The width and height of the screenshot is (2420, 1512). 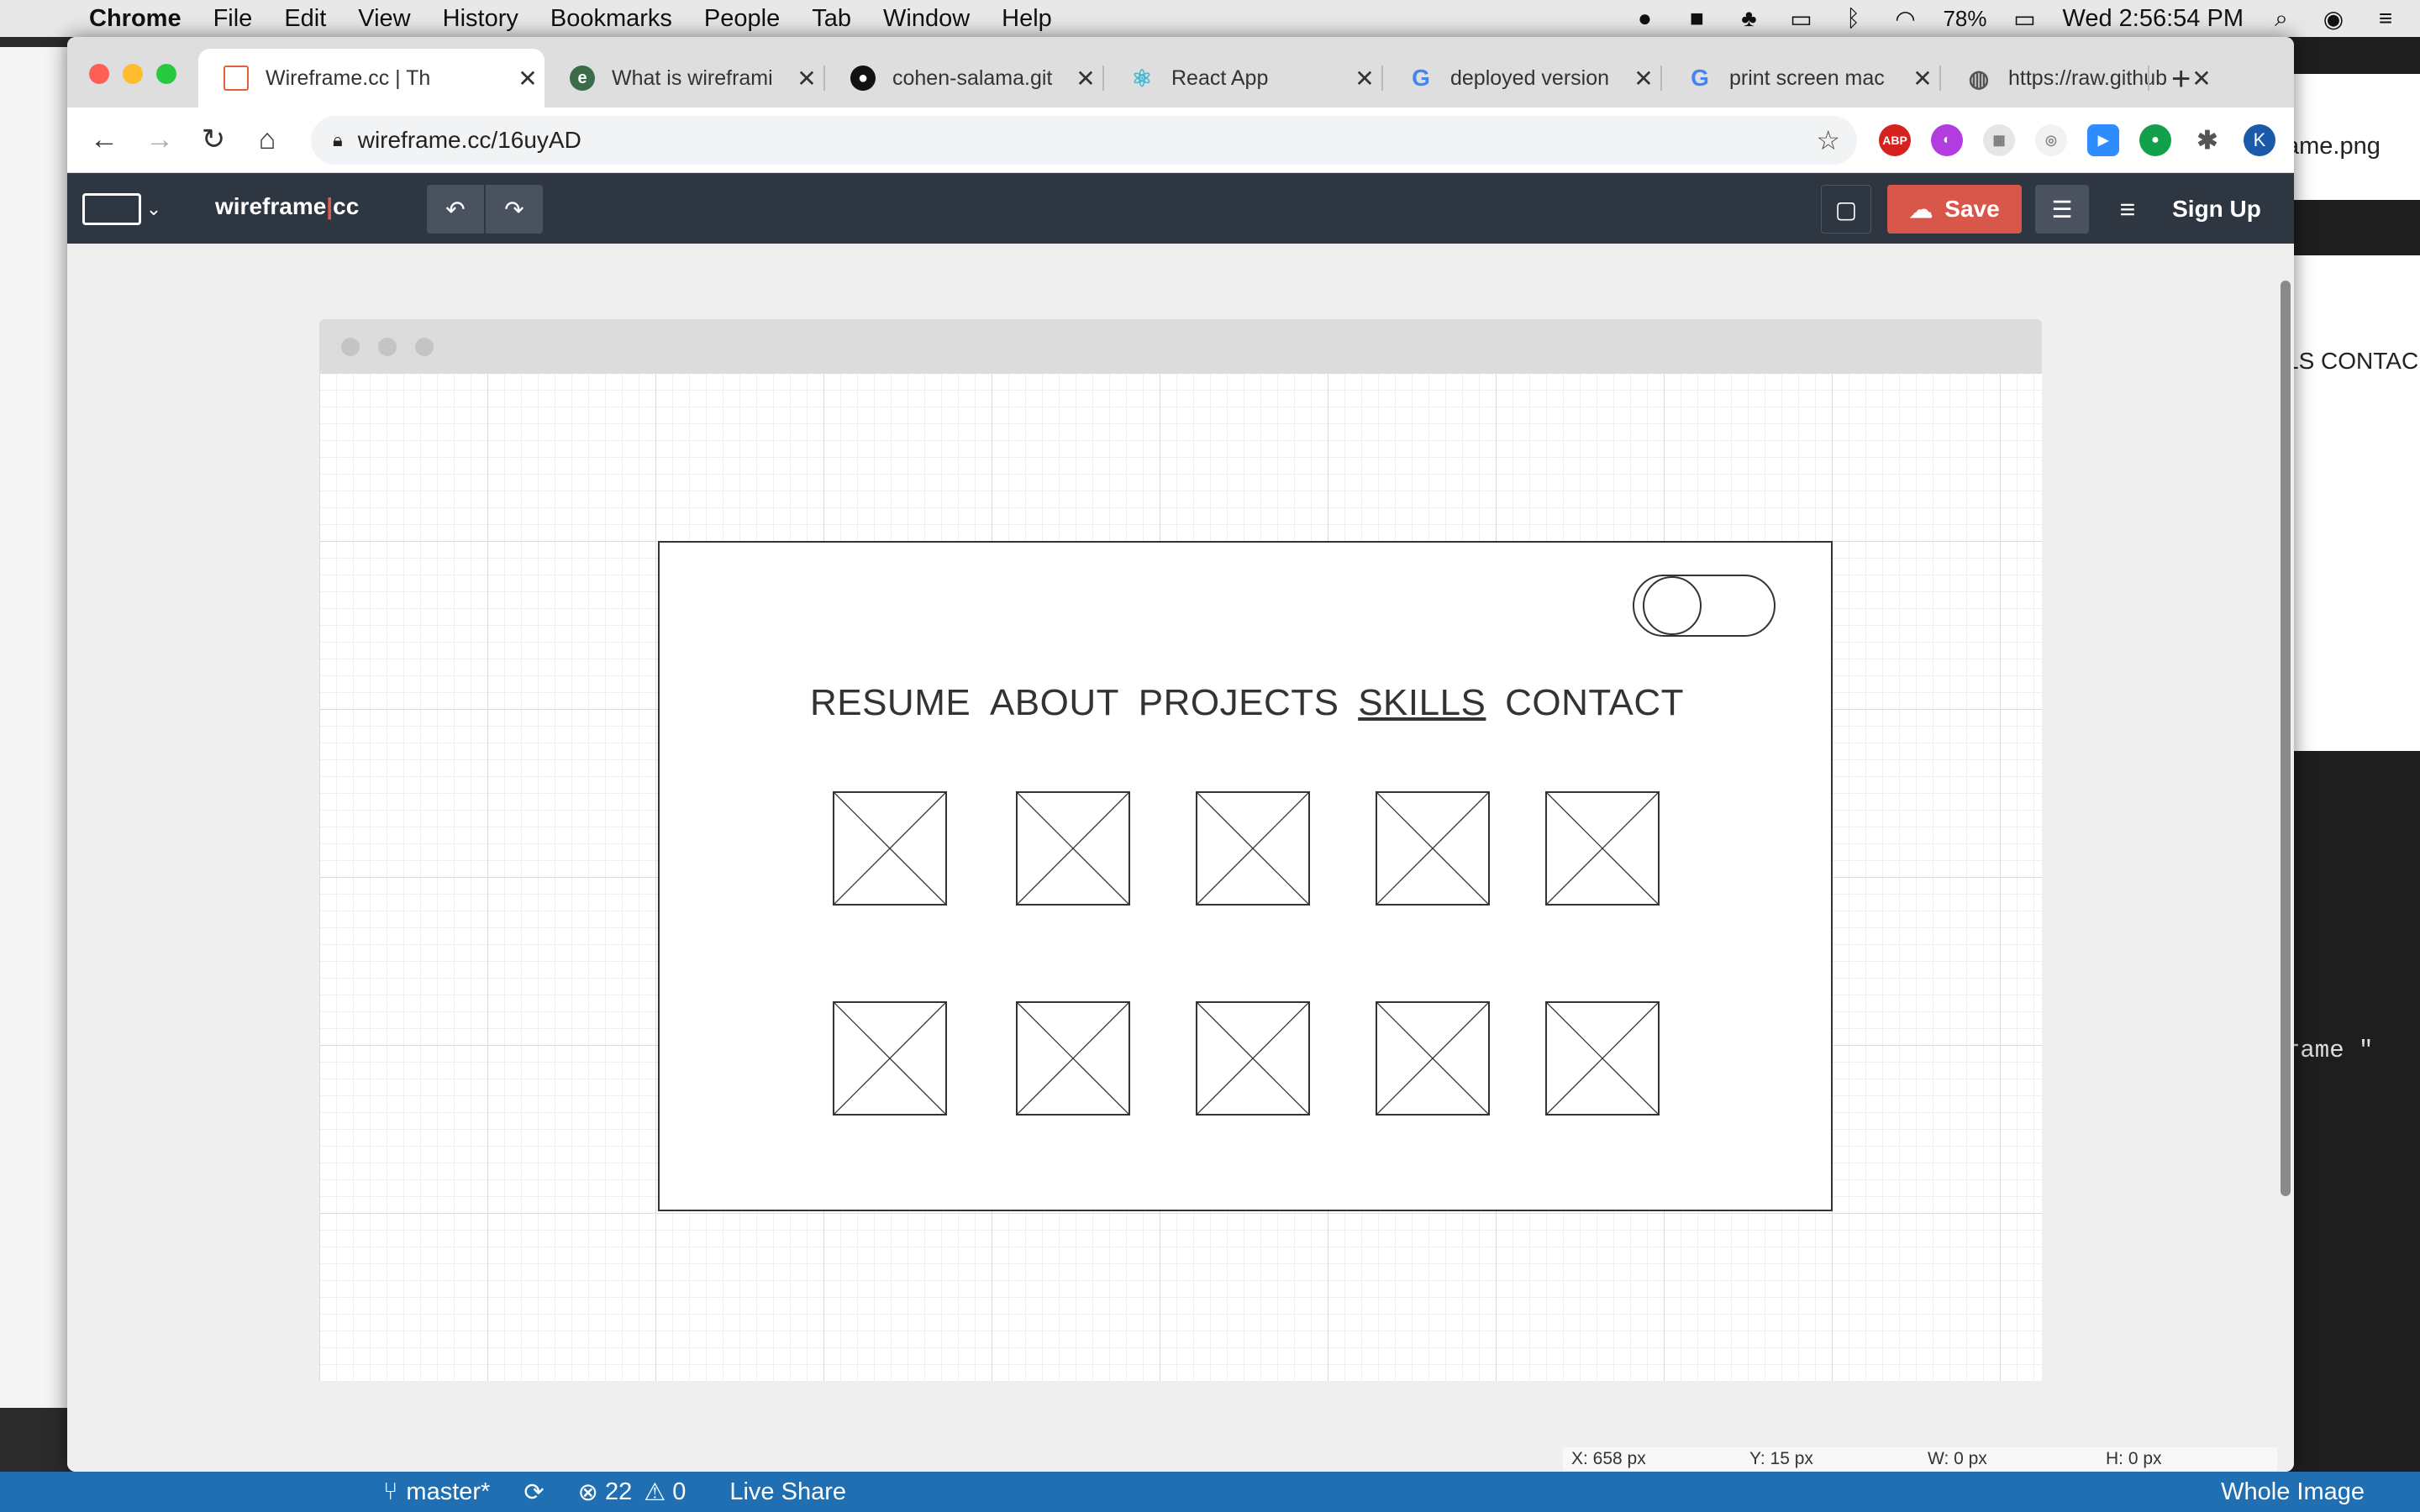 What do you see at coordinates (514, 209) in the screenshot?
I see `redo-button: ↷` at bounding box center [514, 209].